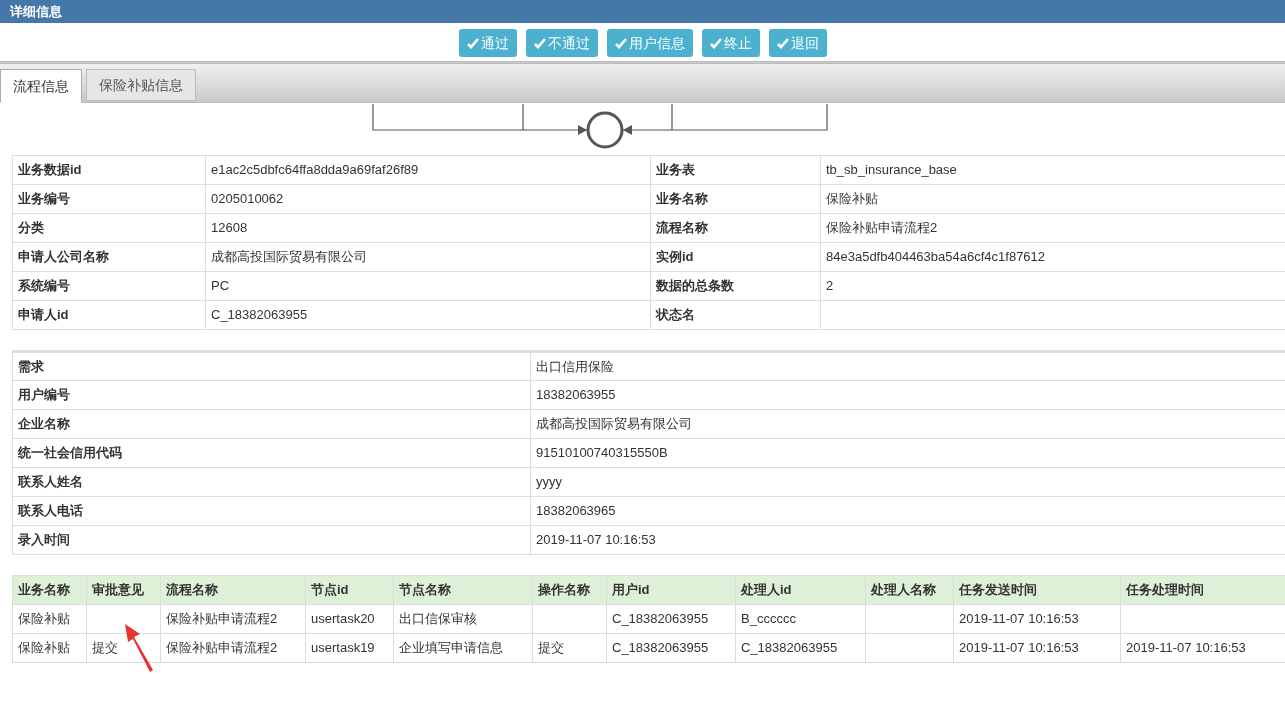 The height and width of the screenshot is (716, 1285). Describe the element at coordinates (487, 43) in the screenshot. I see `action-button: 通过` at that location.